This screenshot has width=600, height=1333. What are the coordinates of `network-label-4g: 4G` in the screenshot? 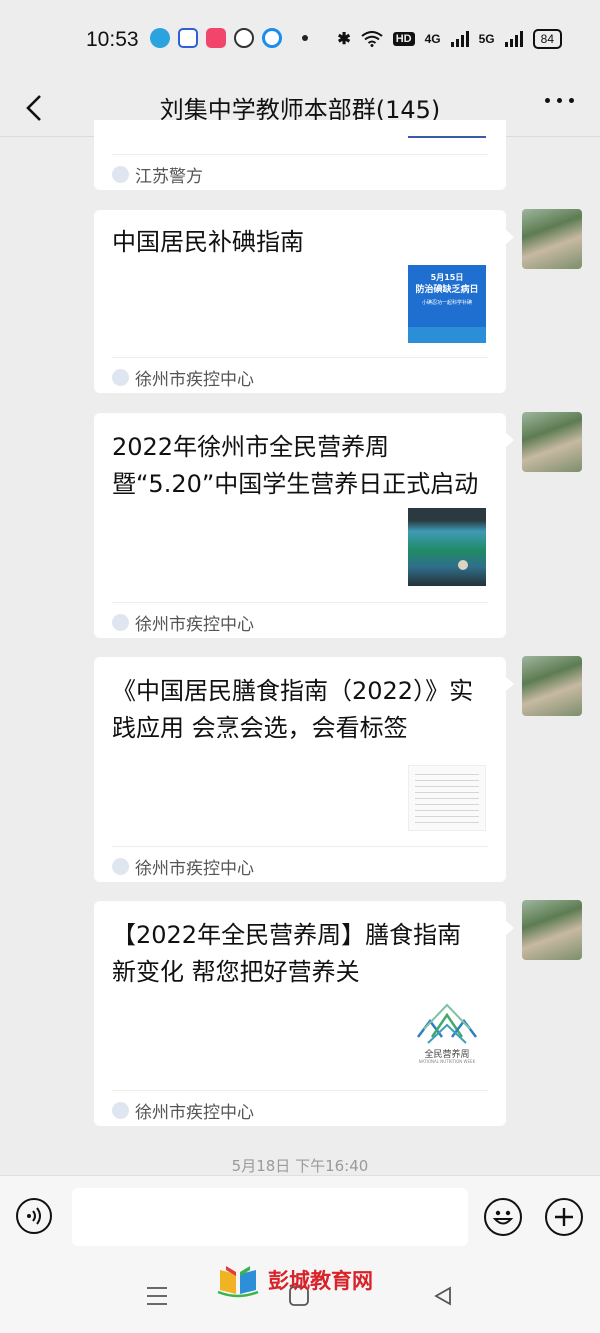 It's located at (432, 39).